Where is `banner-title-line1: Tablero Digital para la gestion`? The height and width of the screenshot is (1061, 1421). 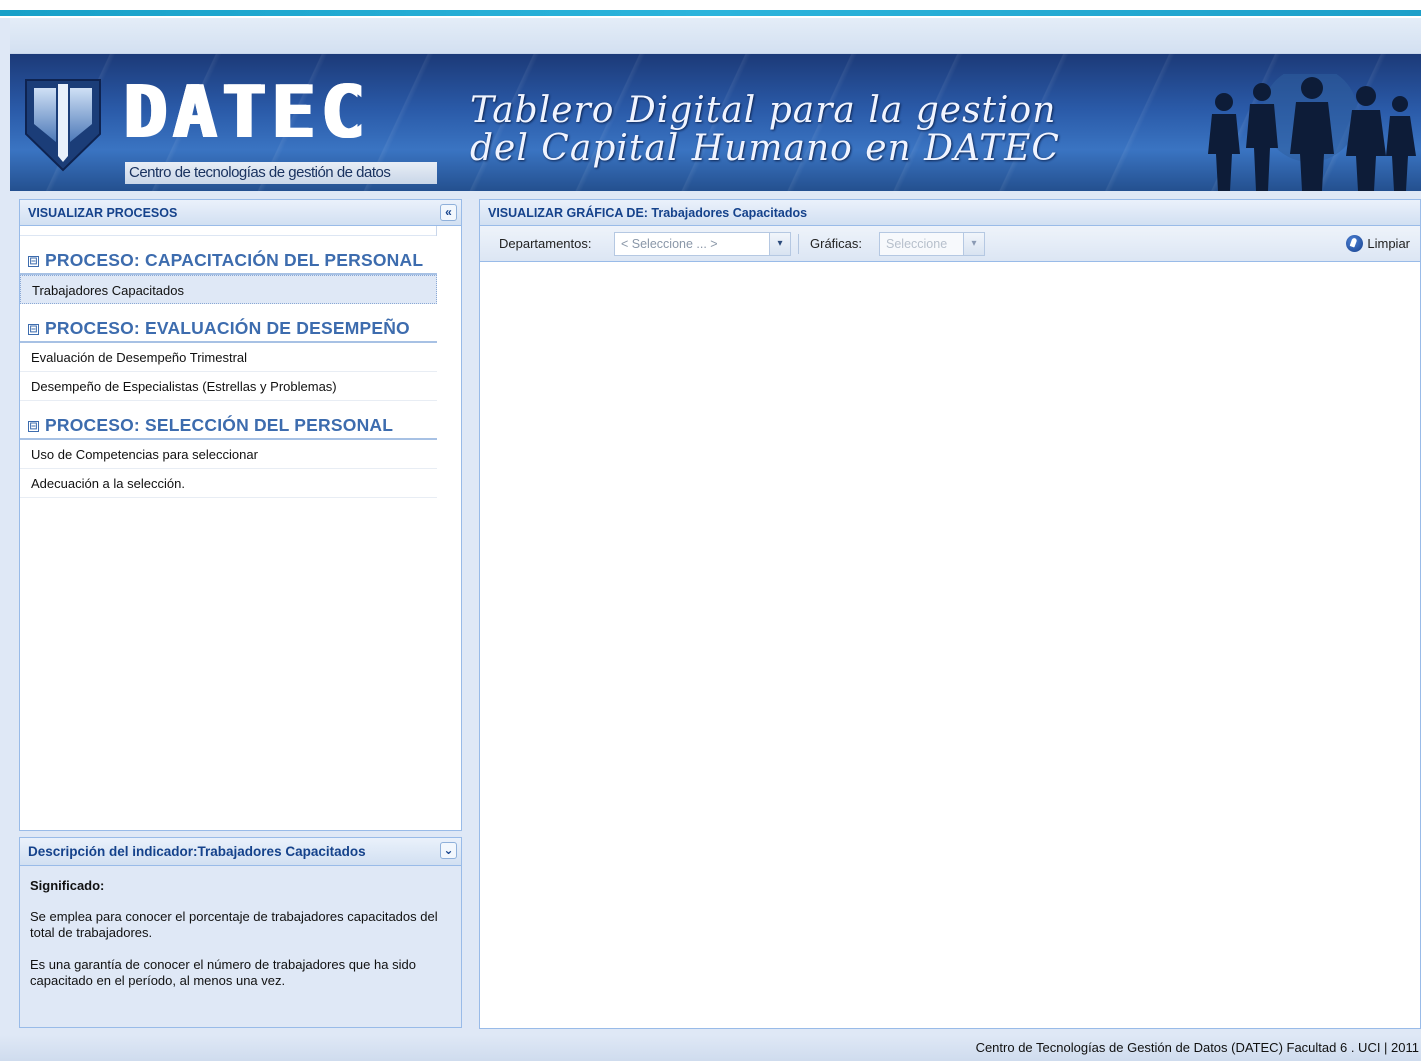
banner-title-line1: Tablero Digital para la gestion is located at coordinates (763, 110).